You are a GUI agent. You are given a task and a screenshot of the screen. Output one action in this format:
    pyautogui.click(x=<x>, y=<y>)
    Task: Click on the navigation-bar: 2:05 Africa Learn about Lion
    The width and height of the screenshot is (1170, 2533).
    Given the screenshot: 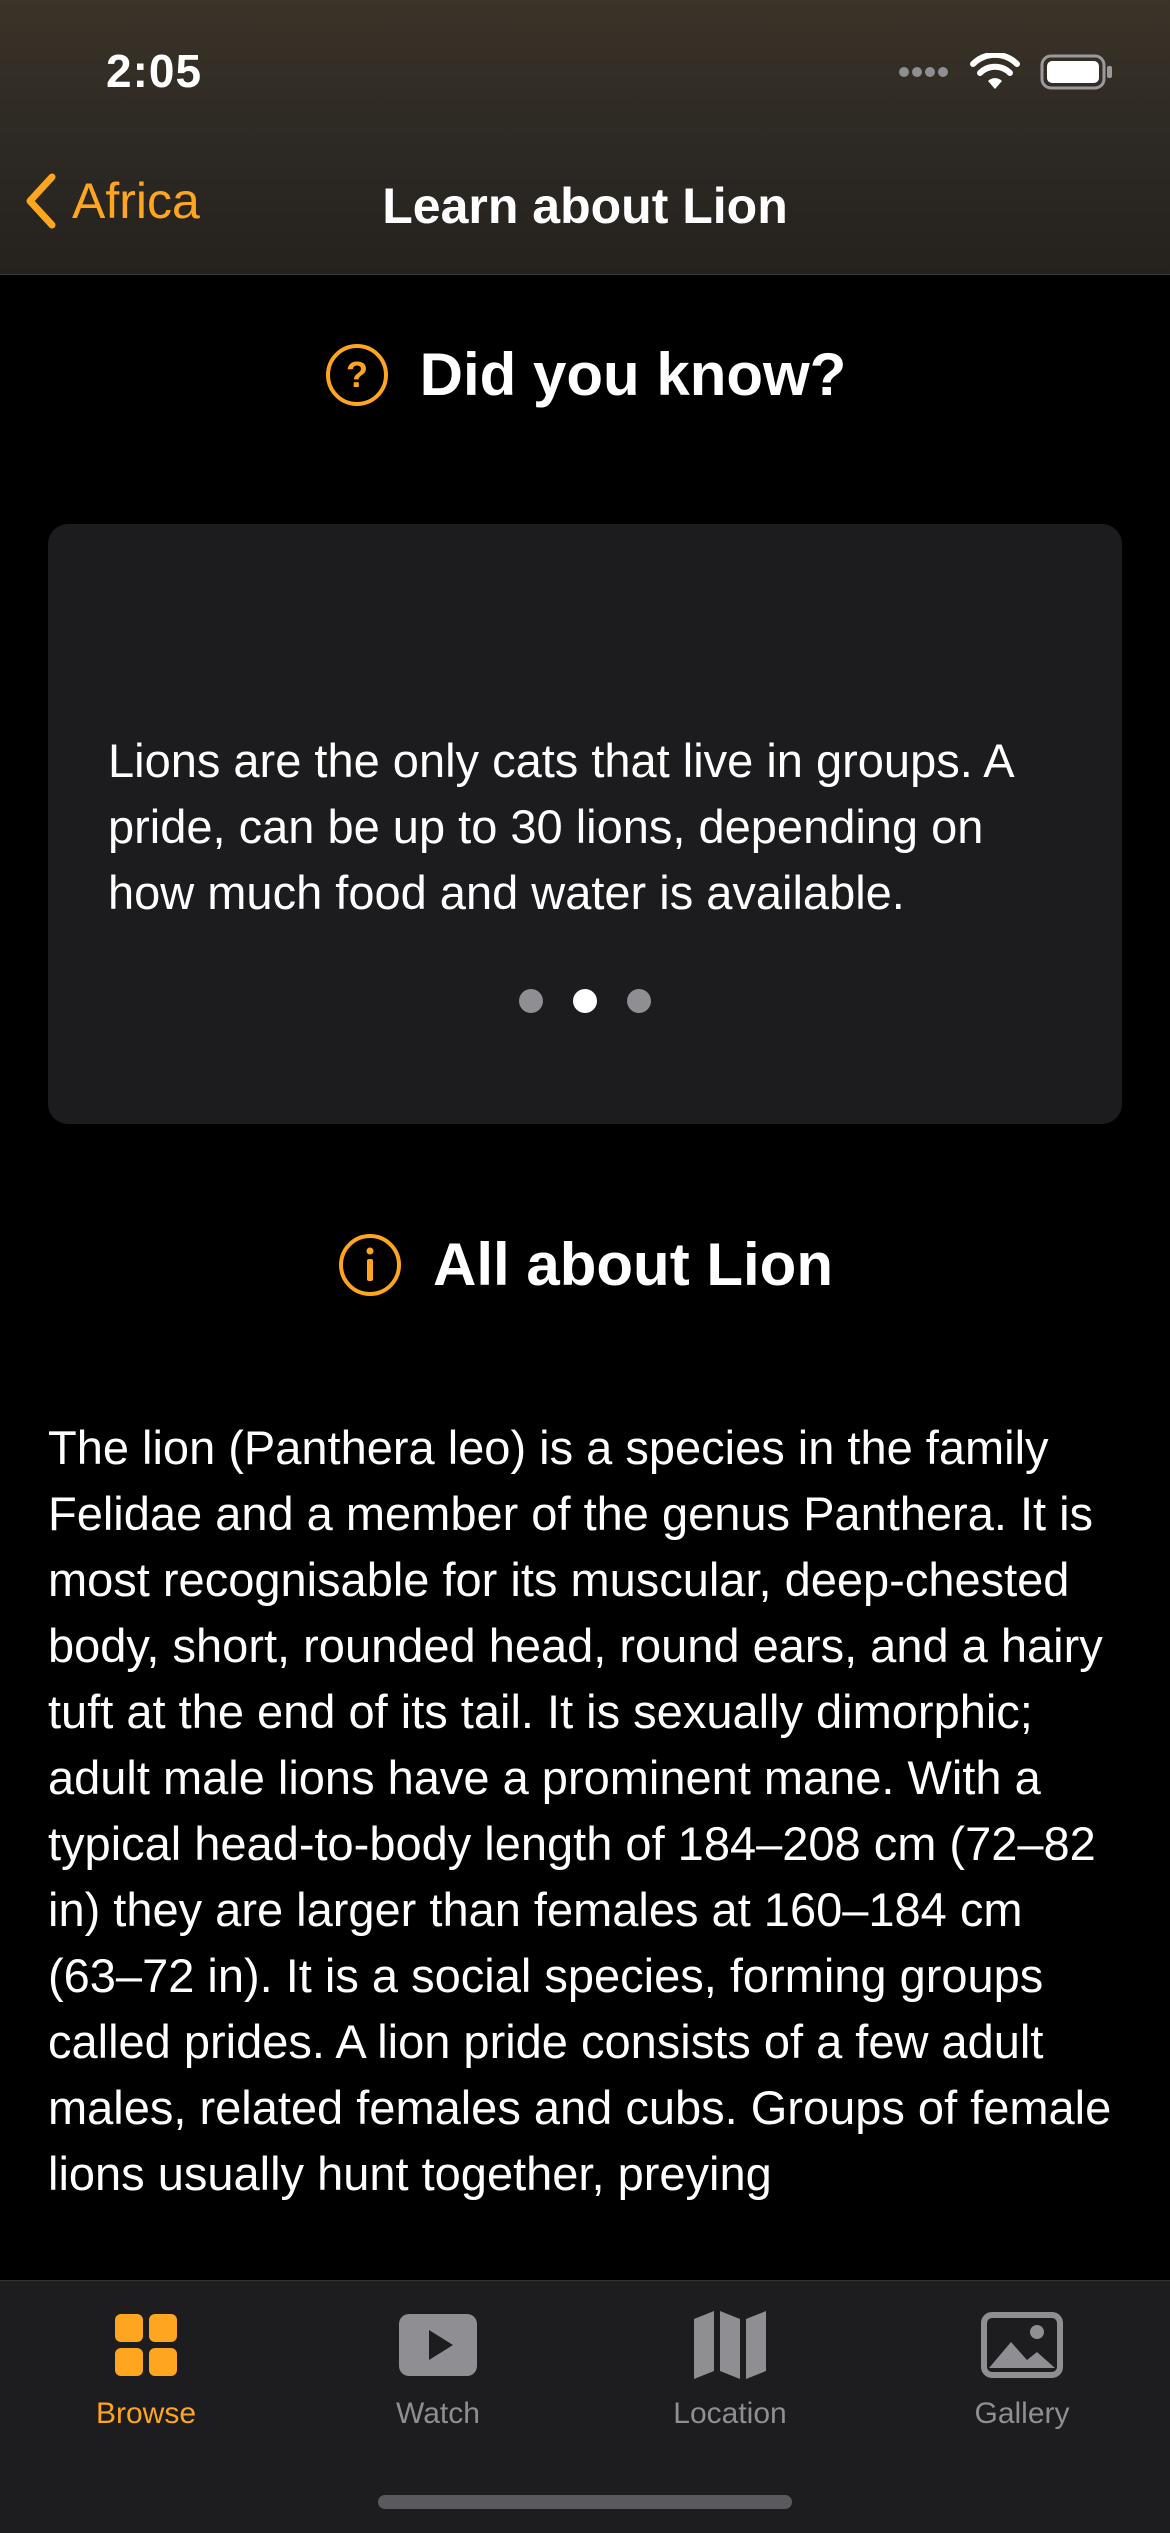 What is the action you would take?
    pyautogui.click(x=585, y=137)
    